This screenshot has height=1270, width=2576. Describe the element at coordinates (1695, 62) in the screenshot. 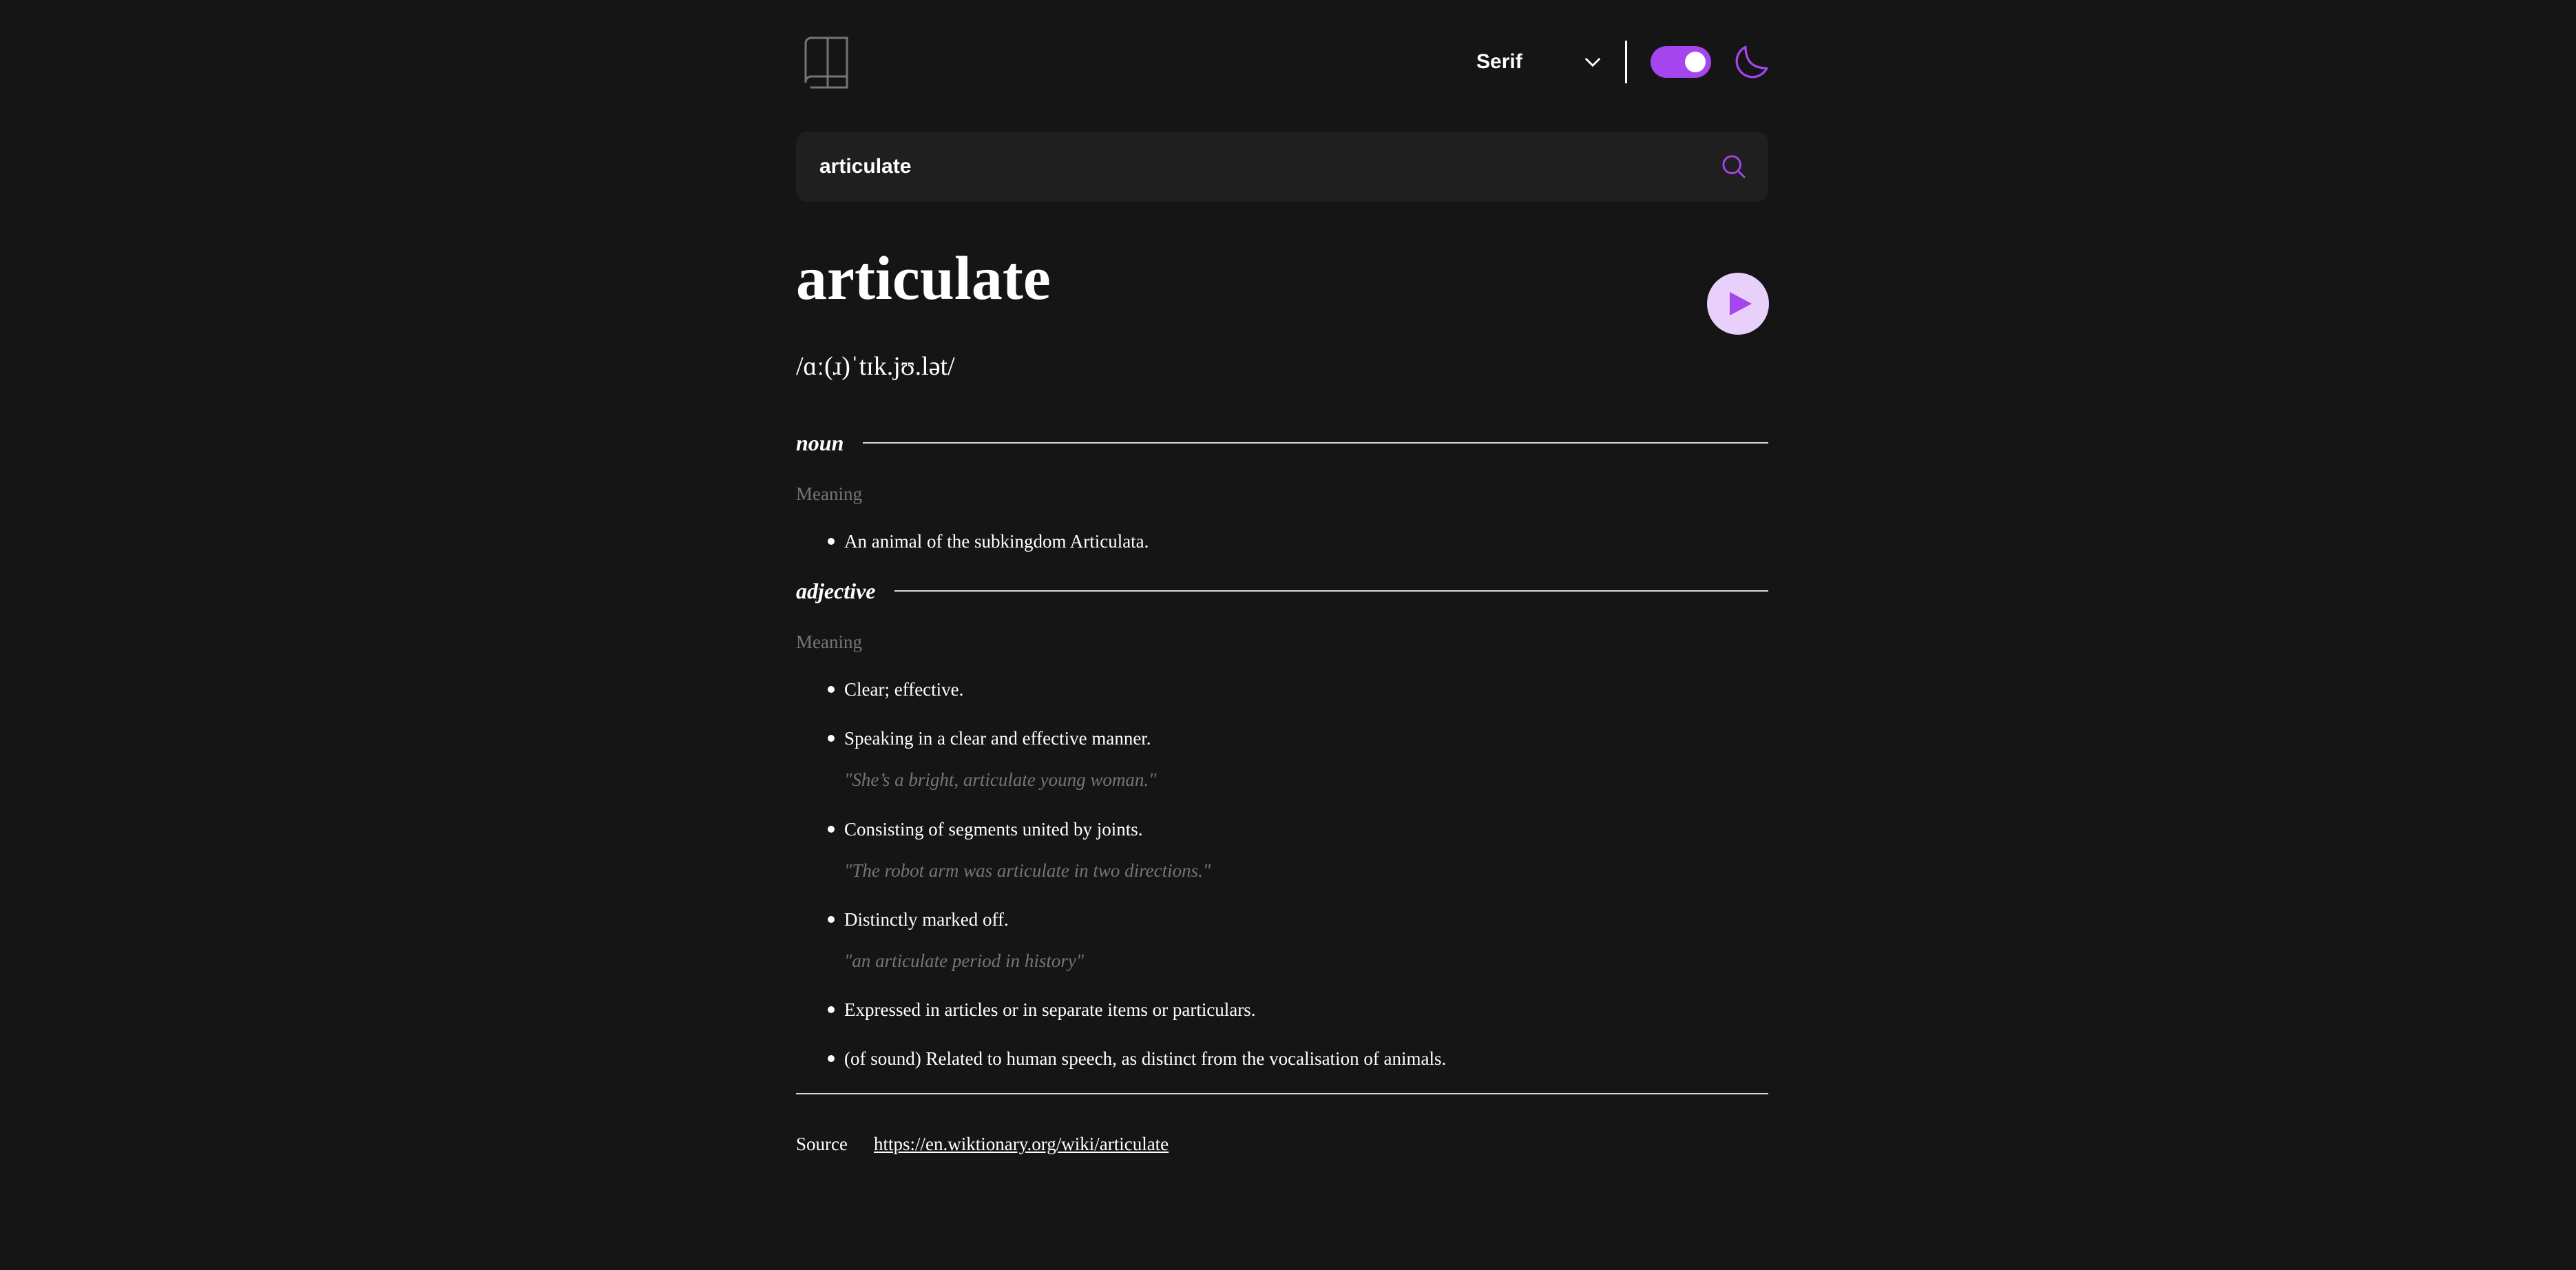

I see `toggle-knob` at that location.